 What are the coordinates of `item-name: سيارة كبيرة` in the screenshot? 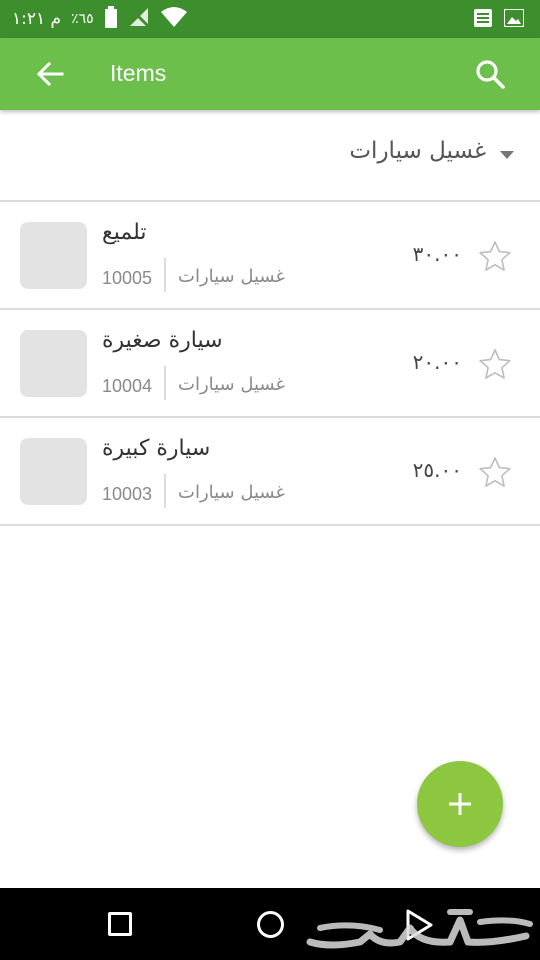 It's located at (156, 448).